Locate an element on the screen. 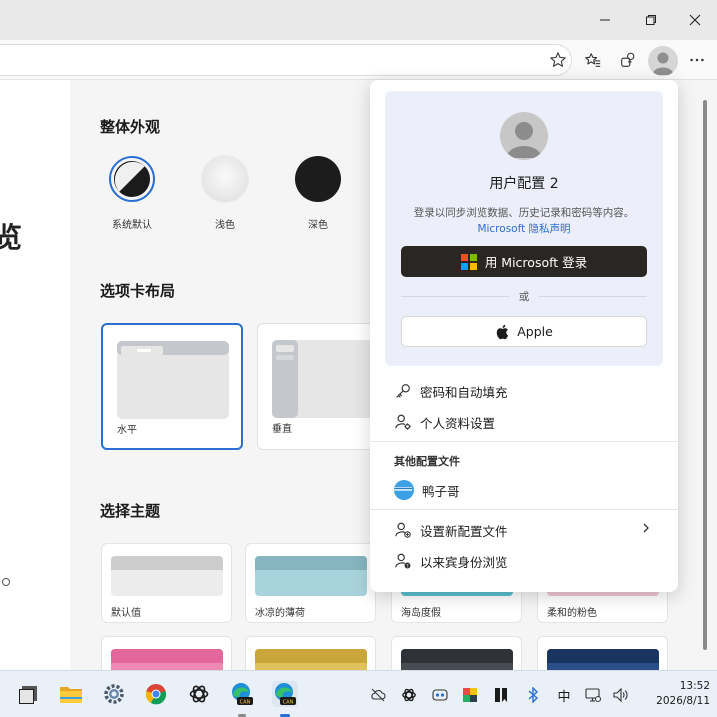  tray-cloud-off is located at coordinates (378, 695).